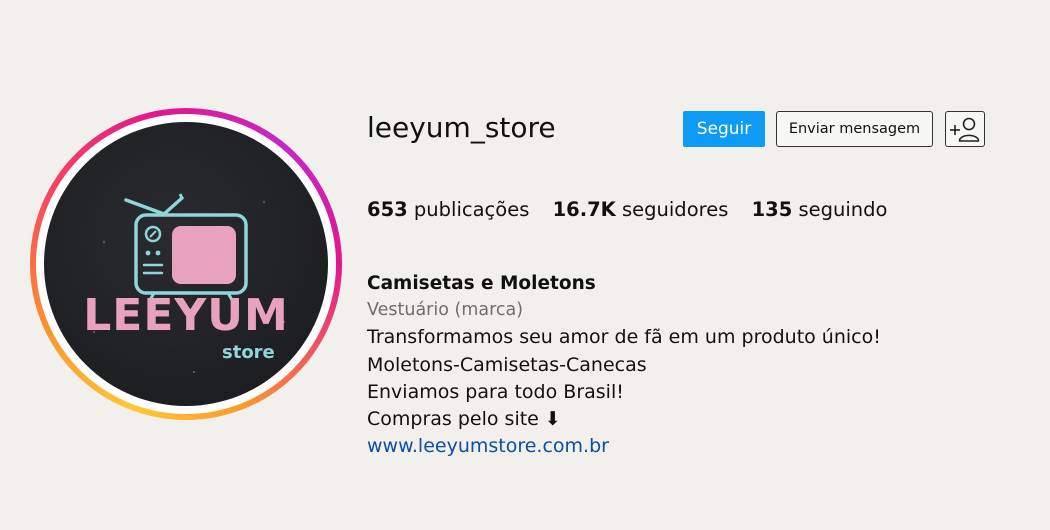 Image resolution: width=1050 pixels, height=530 pixels. I want to click on following-label: seguindo, so click(843, 209).